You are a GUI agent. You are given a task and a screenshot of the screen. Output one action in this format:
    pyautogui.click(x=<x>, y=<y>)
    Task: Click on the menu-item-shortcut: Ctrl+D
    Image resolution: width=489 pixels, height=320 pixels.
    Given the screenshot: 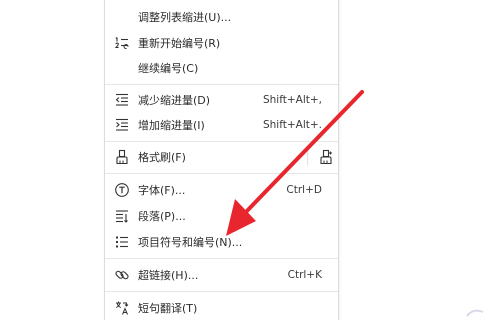 What is the action you would take?
    pyautogui.click(x=304, y=190)
    